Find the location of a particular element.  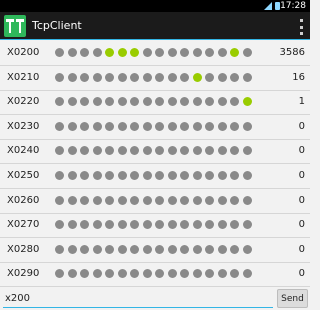

register-row: X0230 0 is located at coordinates (155, 127).